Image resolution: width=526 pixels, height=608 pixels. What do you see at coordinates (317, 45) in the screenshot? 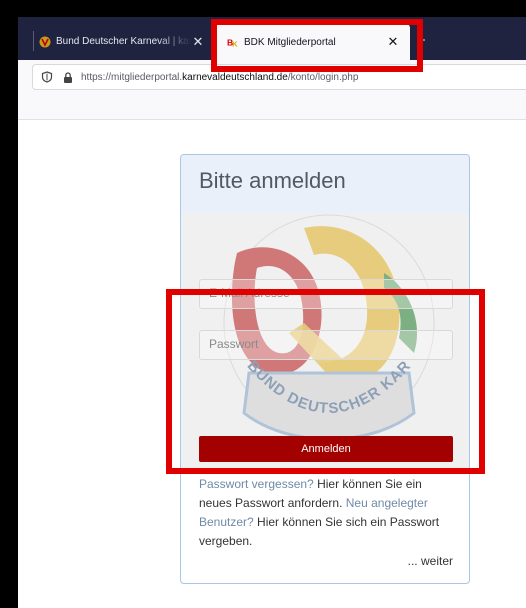
I see `highlight-box-tab` at bounding box center [317, 45].